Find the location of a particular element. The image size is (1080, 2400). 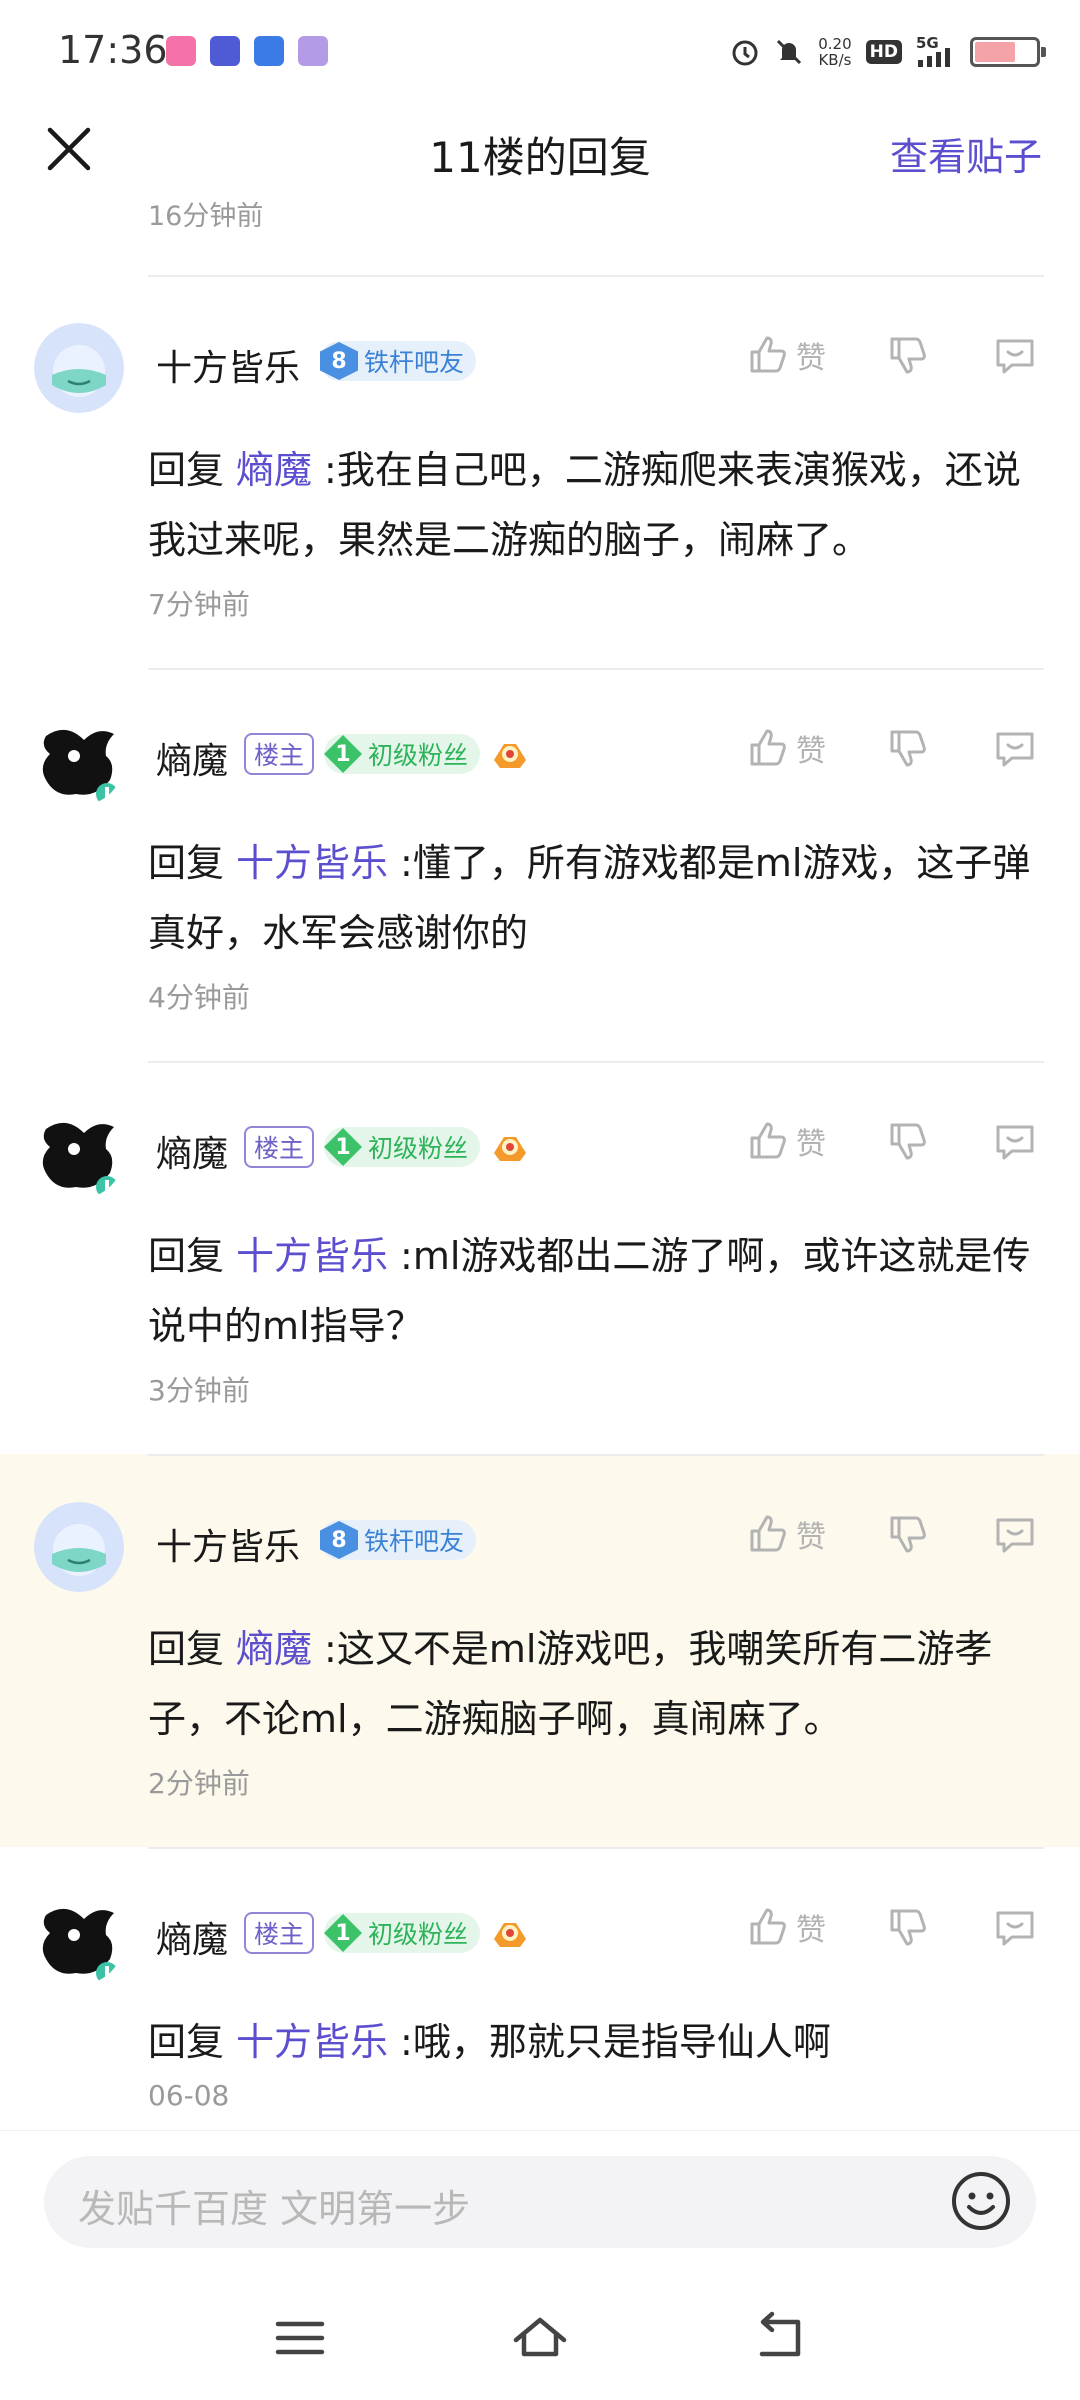

comment-input-placeholder: 发贴千百度 文明第一步 is located at coordinates (274, 2209).